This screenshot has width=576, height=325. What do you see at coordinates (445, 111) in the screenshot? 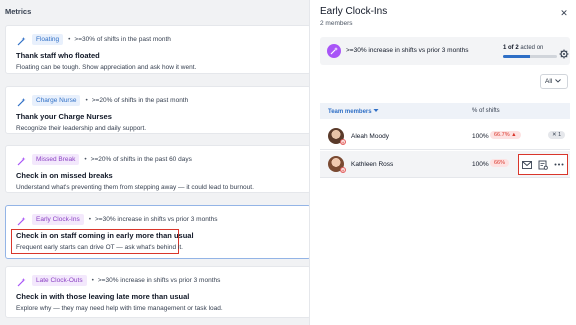
I see `table-header: Team members % of shifts` at bounding box center [445, 111].